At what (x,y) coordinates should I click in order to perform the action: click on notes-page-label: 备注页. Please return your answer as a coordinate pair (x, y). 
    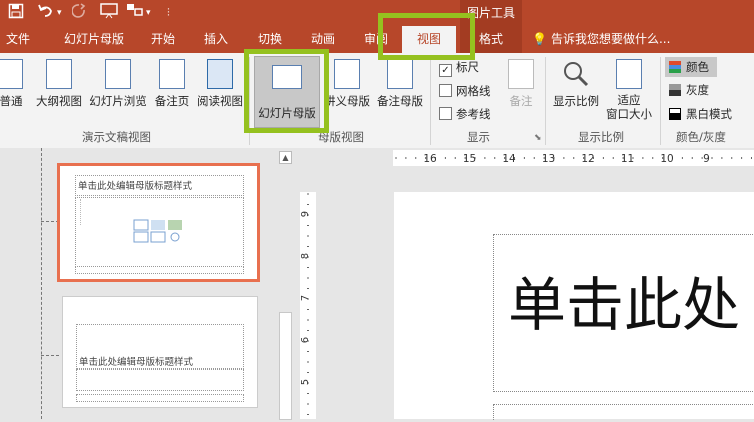
    Looking at the image, I should click on (172, 101).